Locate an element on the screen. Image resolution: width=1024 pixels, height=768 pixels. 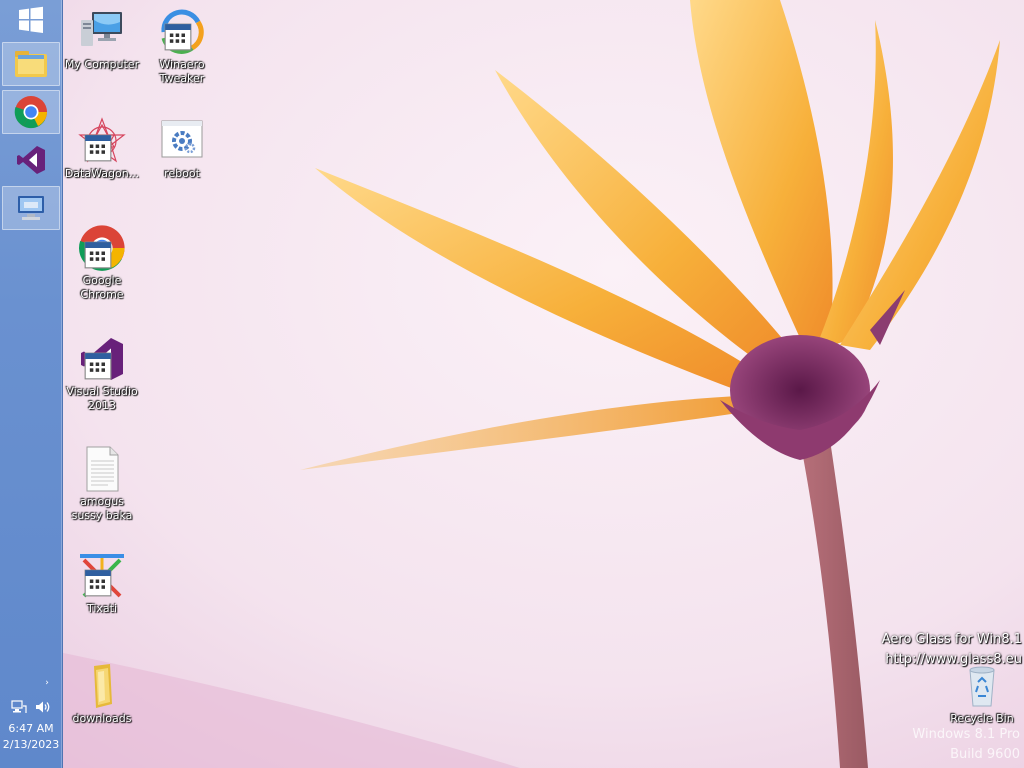
network-icon is located at coordinates (19, 707).